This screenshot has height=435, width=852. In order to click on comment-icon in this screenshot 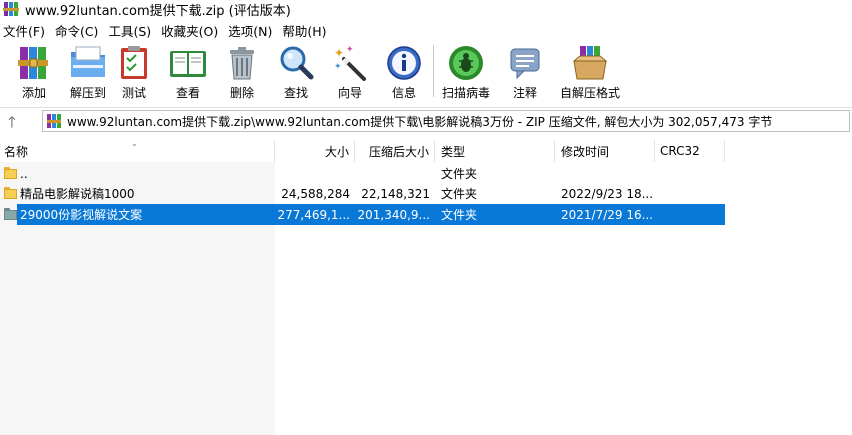, I will do `click(525, 63)`.